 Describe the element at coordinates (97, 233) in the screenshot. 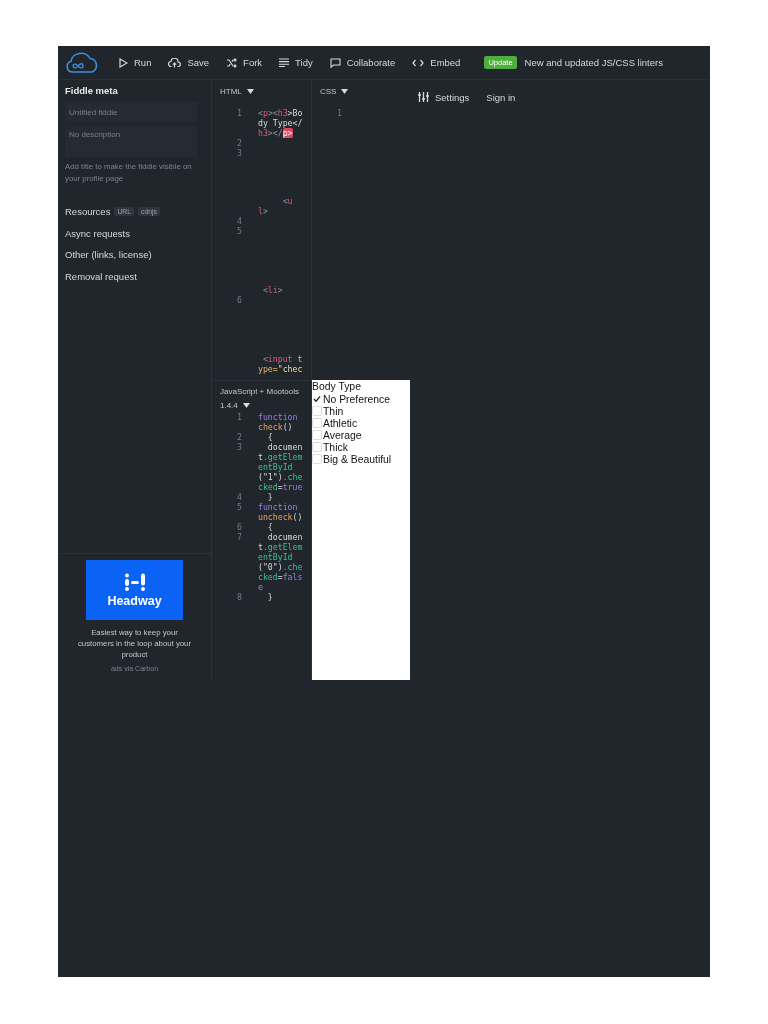

I see `sidebar-link: Async requests` at that location.